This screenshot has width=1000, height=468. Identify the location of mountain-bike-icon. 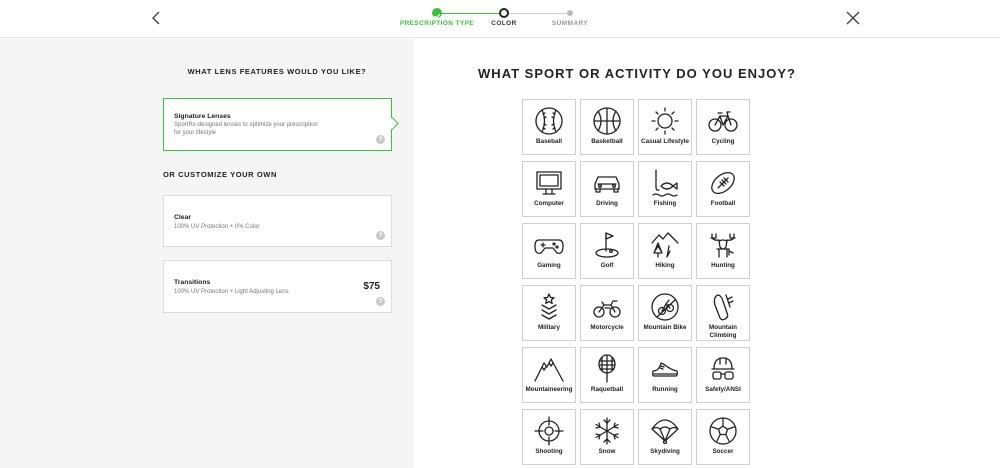
(665, 307).